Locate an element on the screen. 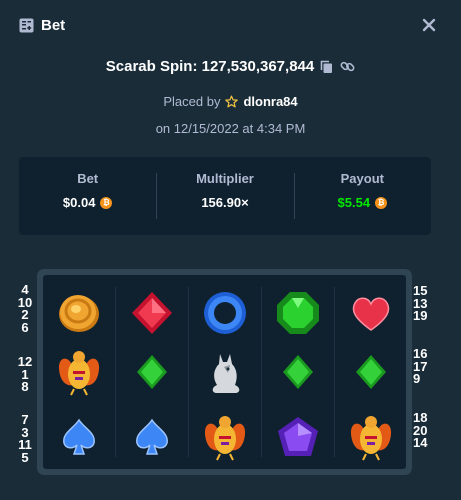  bet-label: Bet is located at coordinates (88, 178).